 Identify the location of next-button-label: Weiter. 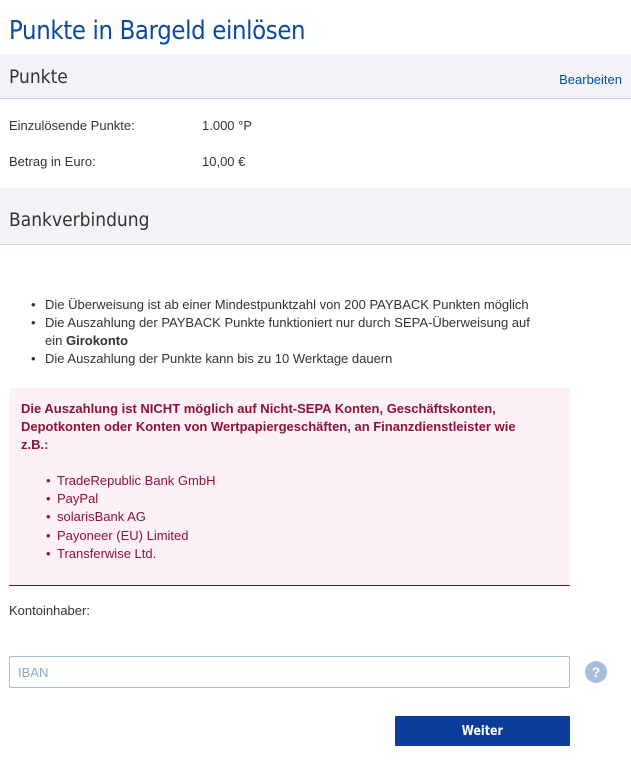
(482, 731).